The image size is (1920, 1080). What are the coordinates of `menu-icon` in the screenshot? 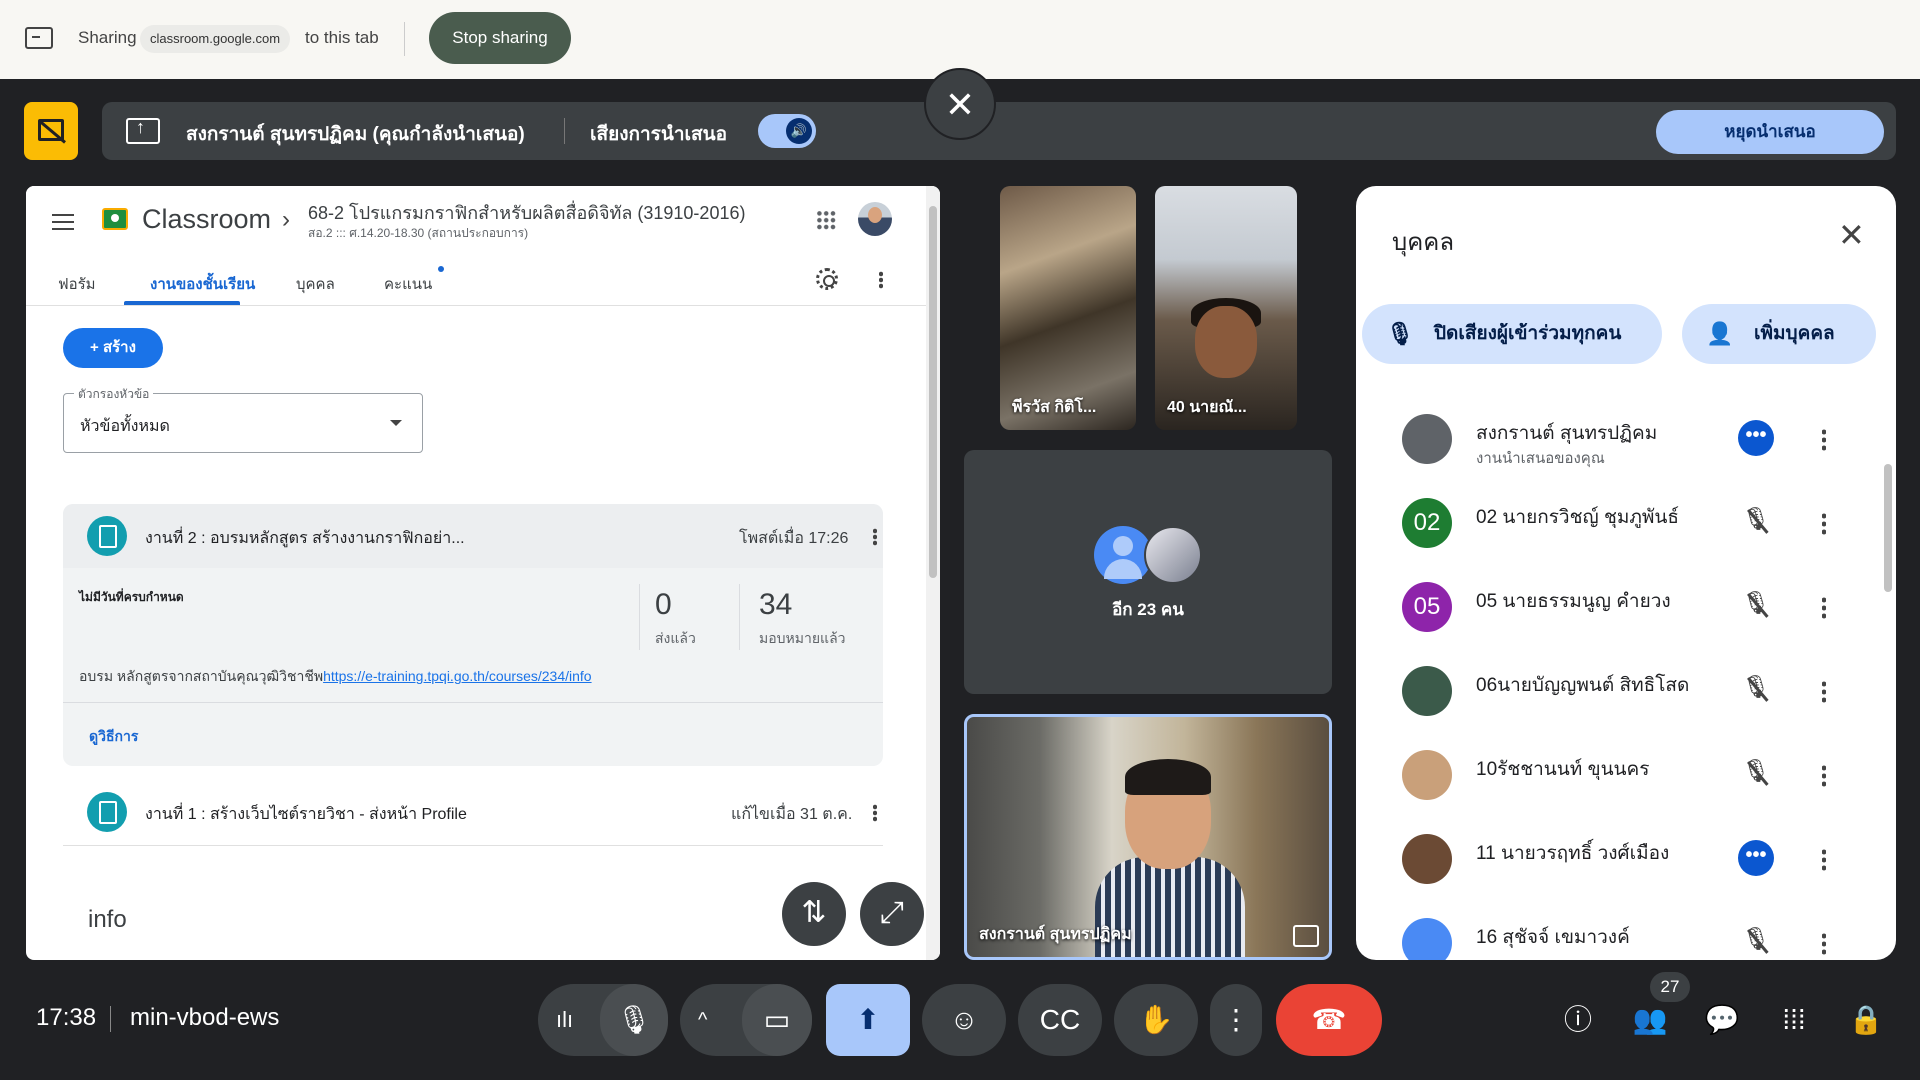 It's located at (63, 222).